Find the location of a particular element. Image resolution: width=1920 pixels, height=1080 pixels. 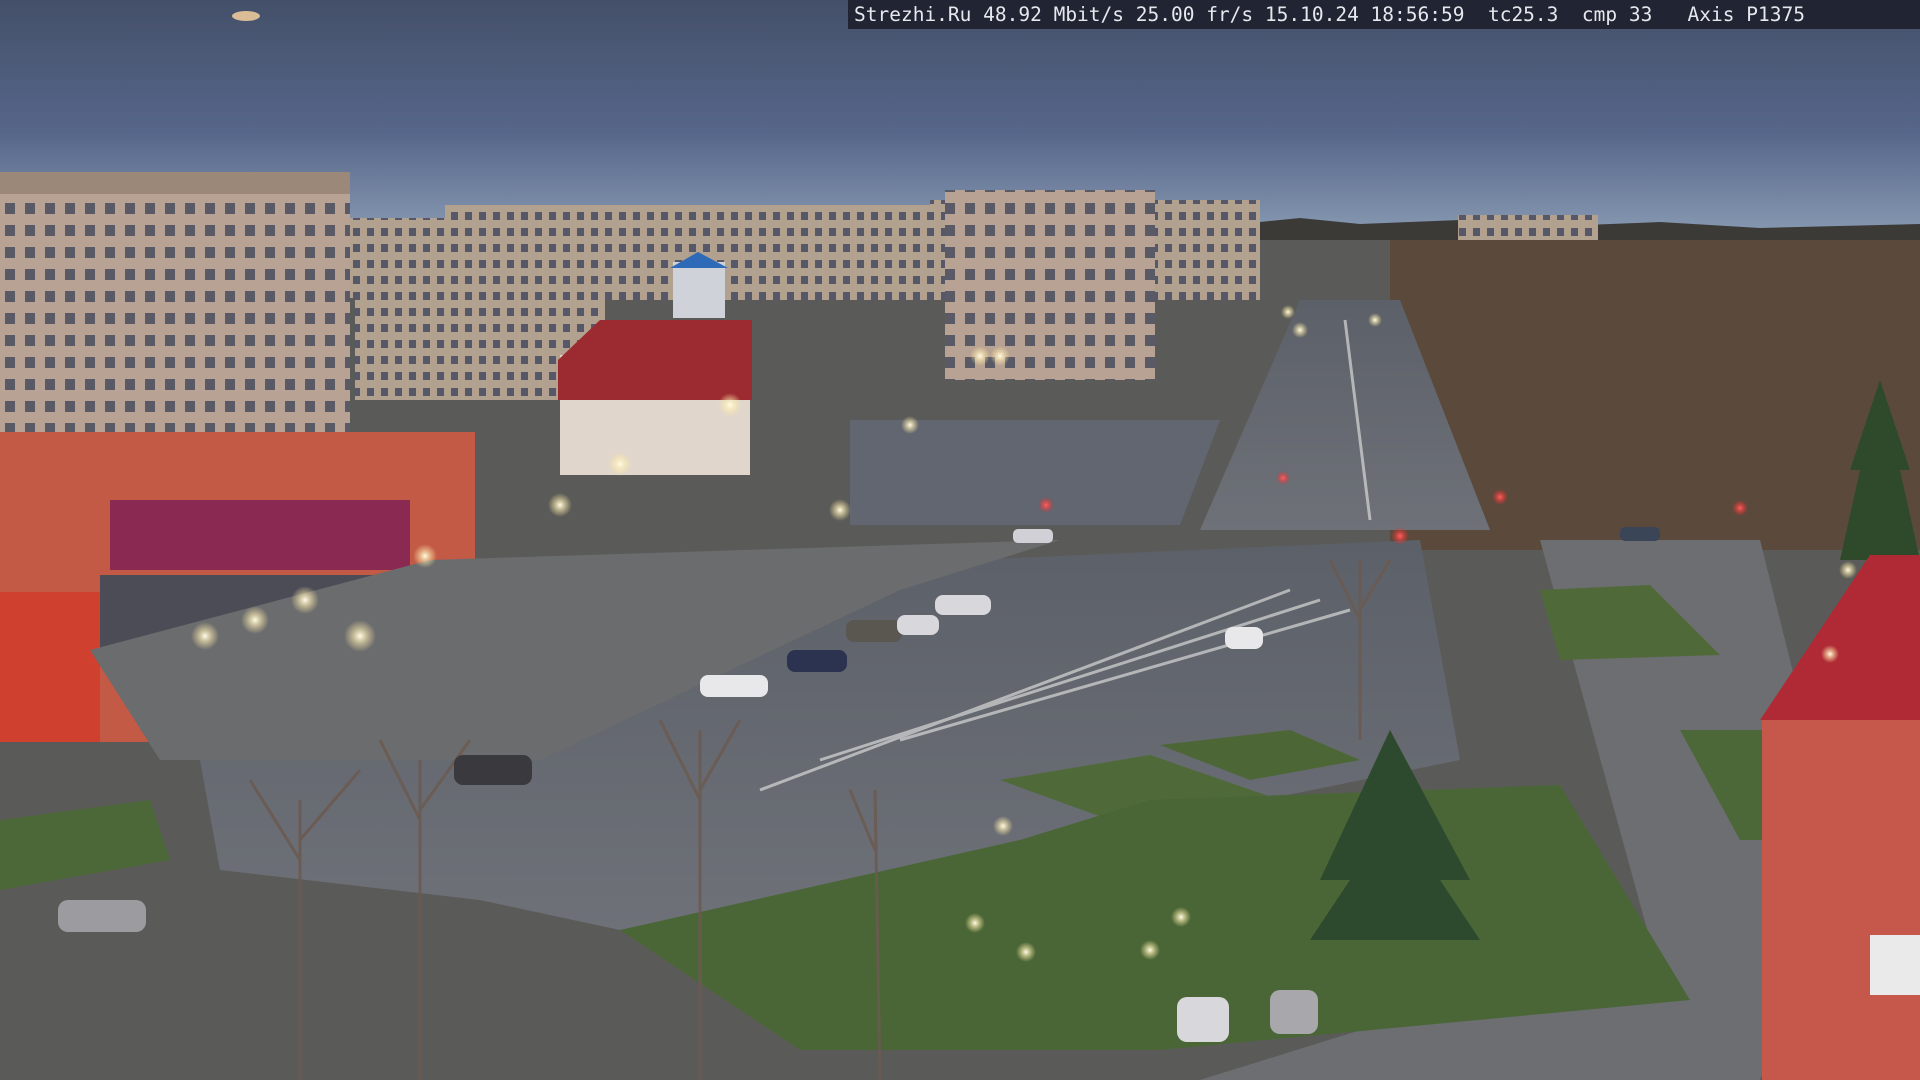

shop-red-block is located at coordinates (50, 667).